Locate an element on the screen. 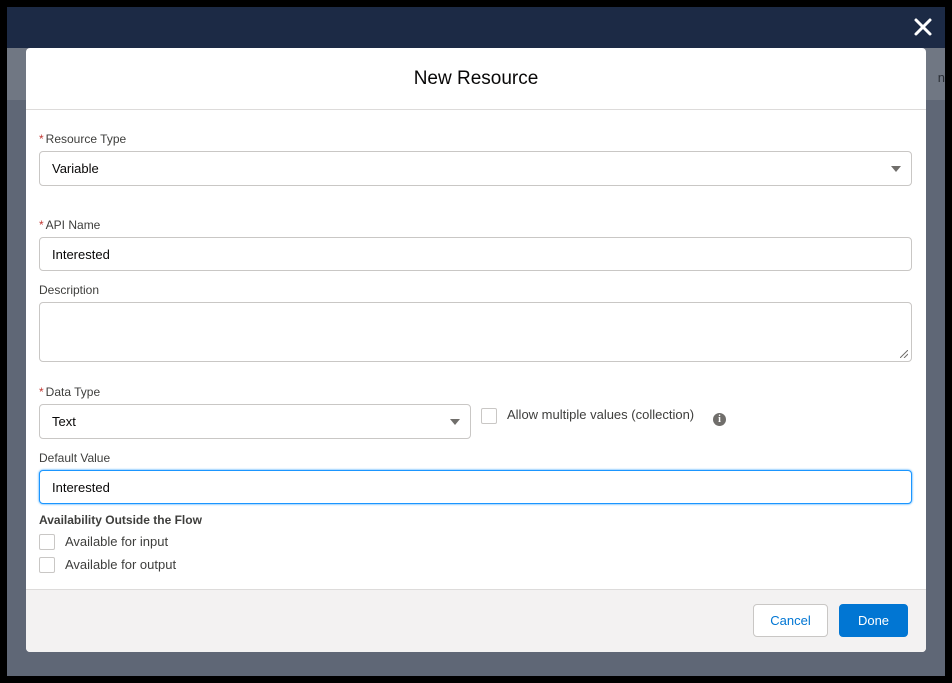 Image resolution: width=952 pixels, height=683 pixels. allow-multiple-checkbox is located at coordinates (489, 416).